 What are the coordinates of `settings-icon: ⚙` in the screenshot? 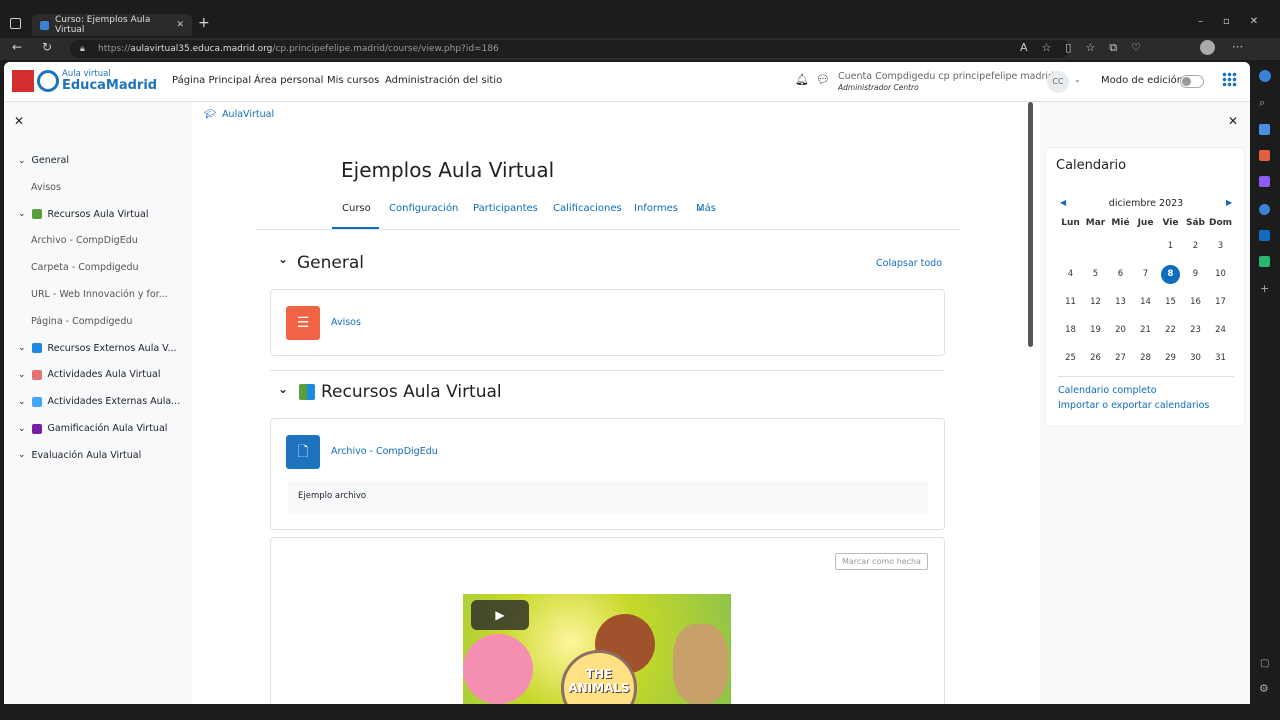 It's located at (1264, 688).